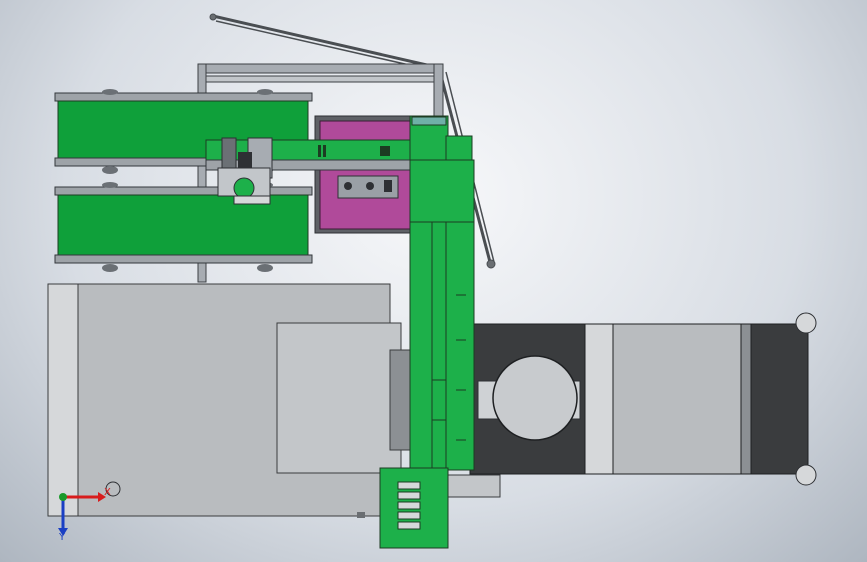 Image resolution: width=867 pixels, height=562 pixels. Describe the element at coordinates (107, 492) in the screenshot. I see `x-axis-label: X` at that location.